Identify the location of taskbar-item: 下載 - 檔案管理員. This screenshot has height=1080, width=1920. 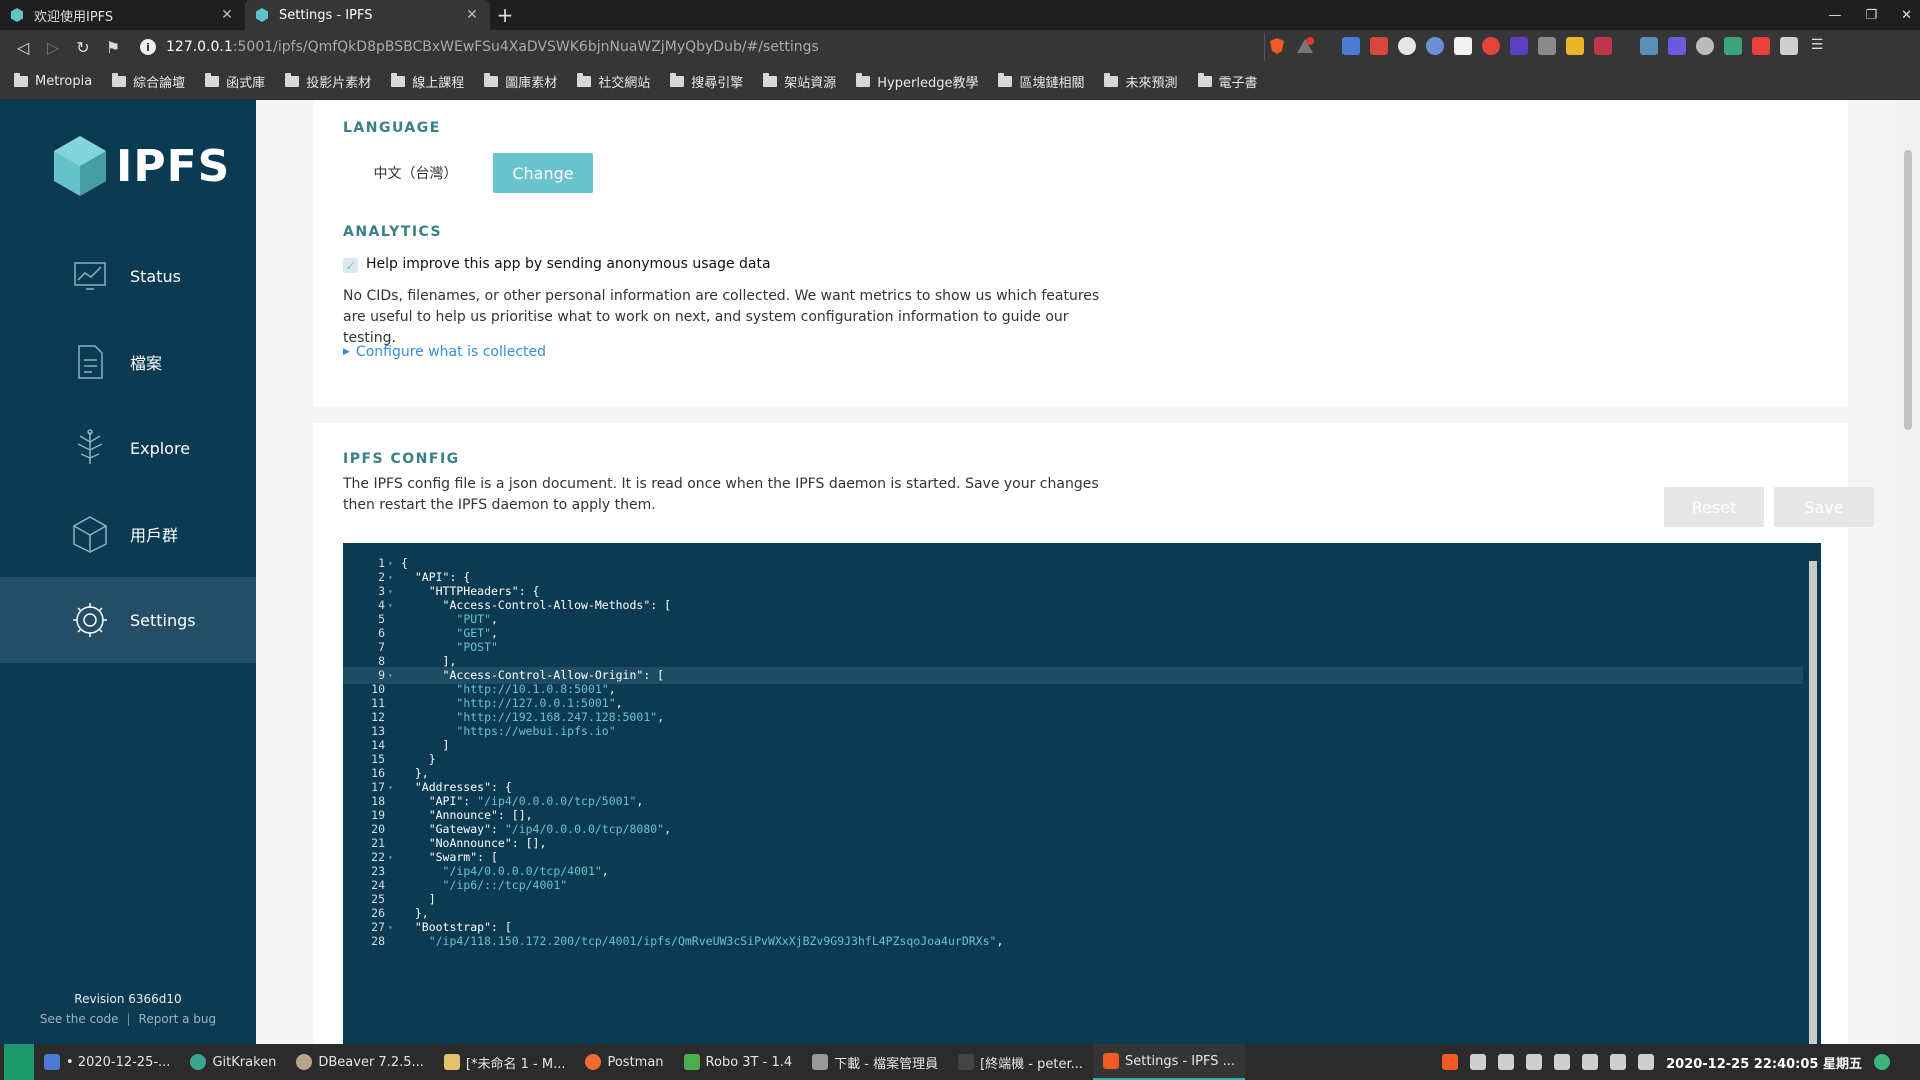
(875, 1062).